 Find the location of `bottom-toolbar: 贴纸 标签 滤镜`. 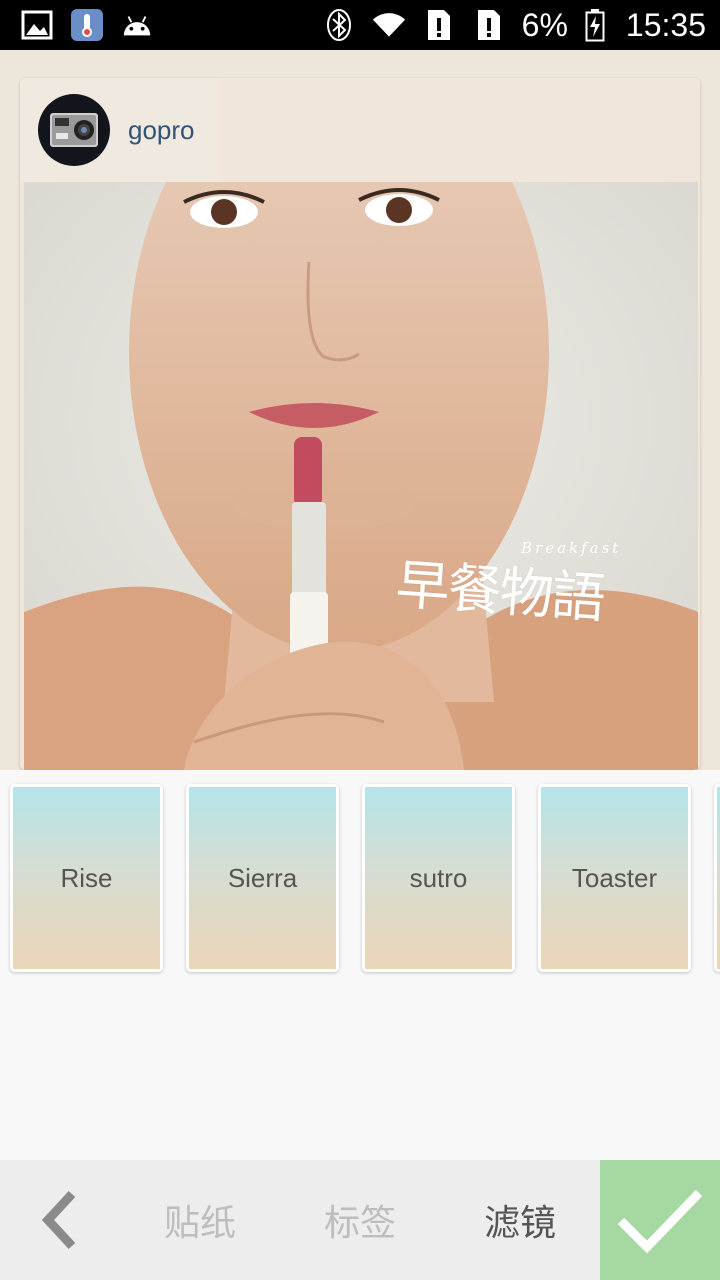

bottom-toolbar: 贴纸 标签 滤镜 is located at coordinates (360, 1220).